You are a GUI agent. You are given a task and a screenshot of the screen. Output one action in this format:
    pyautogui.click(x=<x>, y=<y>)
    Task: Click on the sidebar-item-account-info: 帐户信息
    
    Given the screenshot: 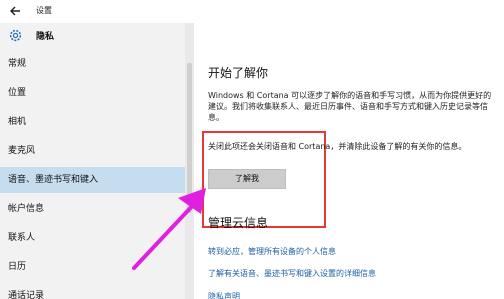 What is the action you would take?
    pyautogui.click(x=92, y=209)
    